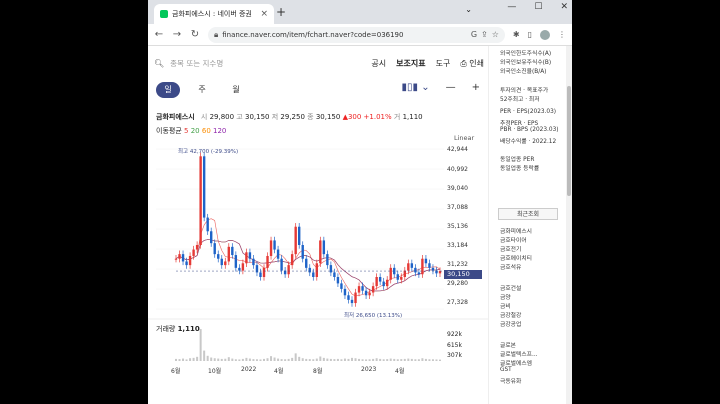 This screenshot has width=720, height=404. What do you see at coordinates (510, 266) in the screenshot?
I see `recent-item: 금호석유` at bounding box center [510, 266].